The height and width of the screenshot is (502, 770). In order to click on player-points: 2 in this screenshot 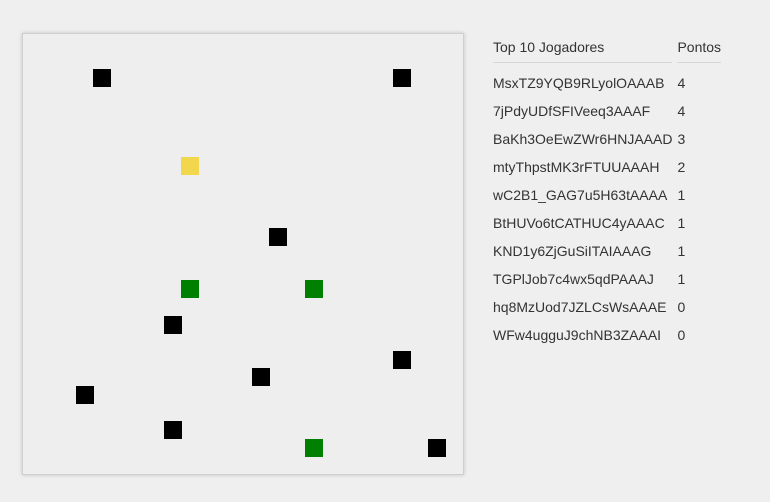, I will do `click(681, 167)`.